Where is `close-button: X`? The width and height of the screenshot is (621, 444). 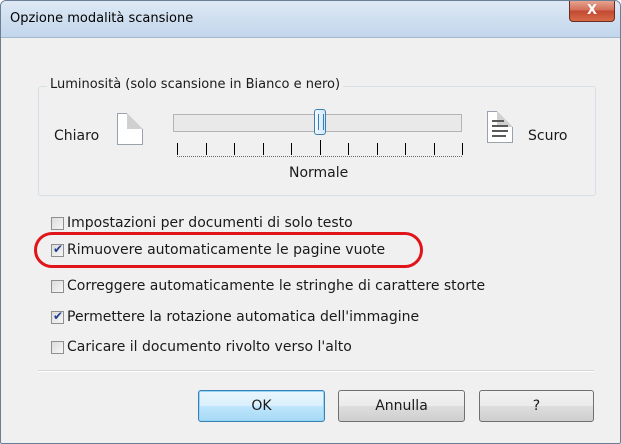 close-button: X is located at coordinates (592, 11).